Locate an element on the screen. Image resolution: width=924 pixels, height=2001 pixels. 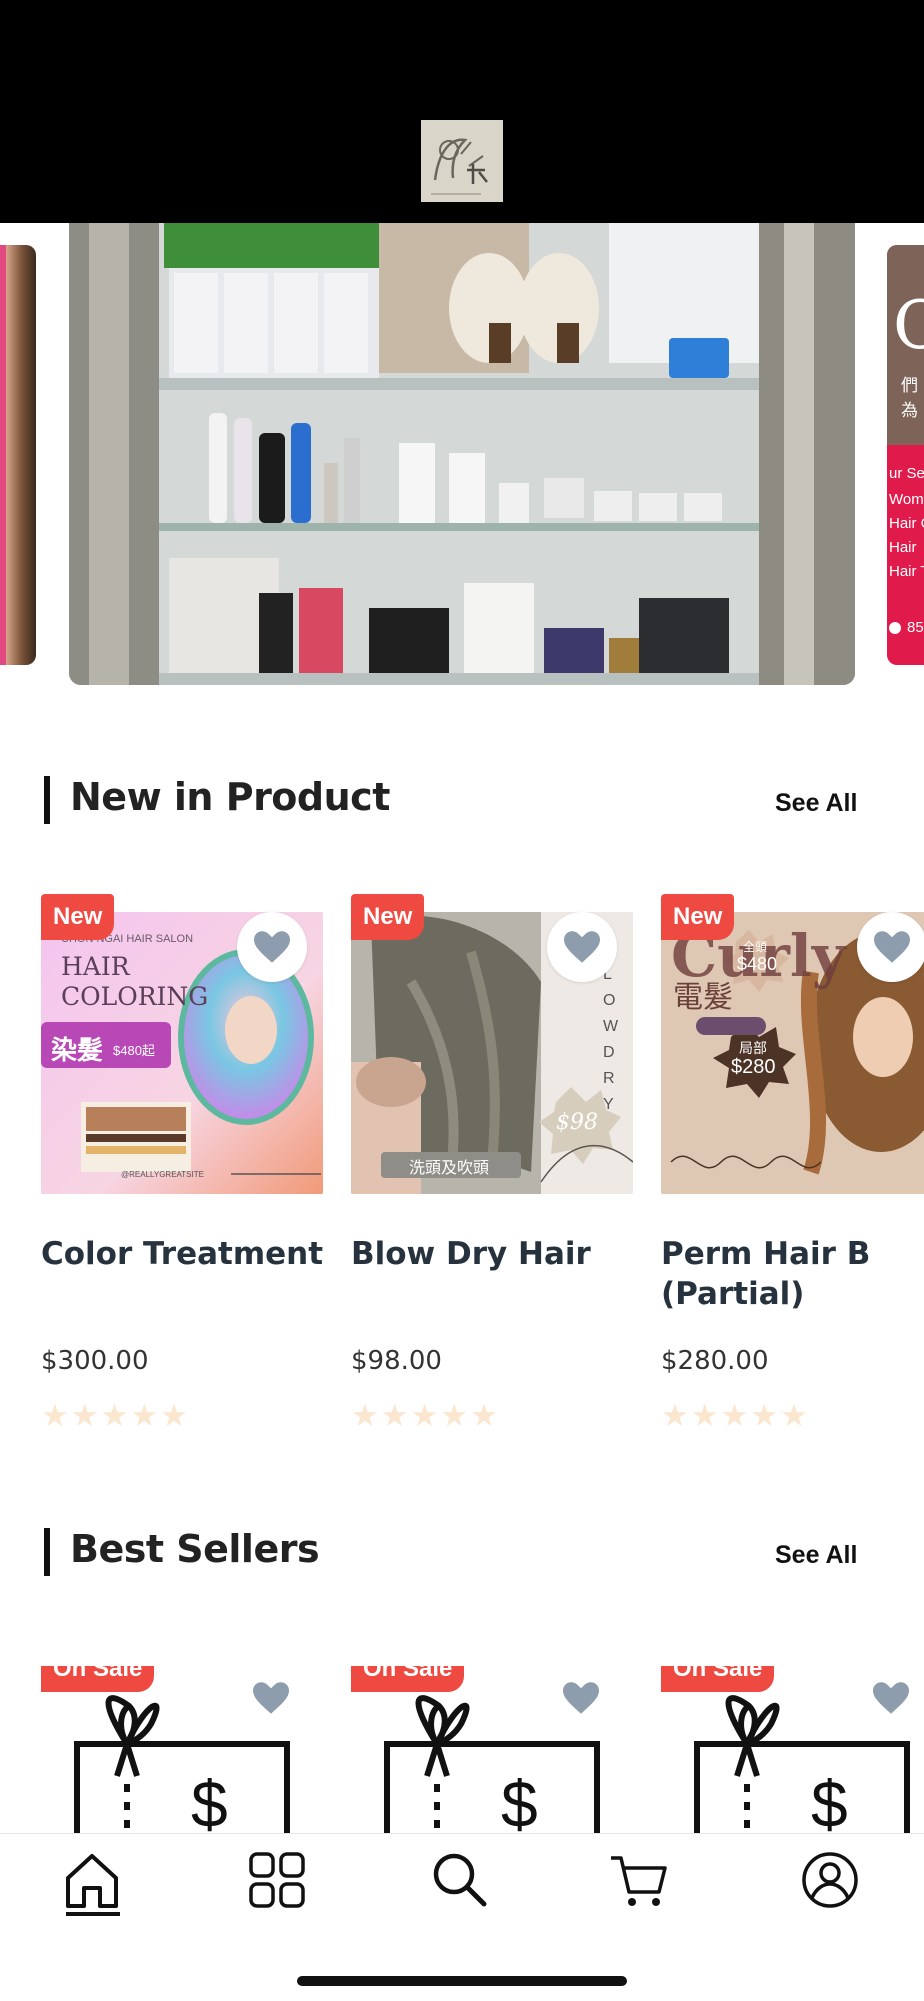
bottom-tab-bar is located at coordinates (462, 1917).